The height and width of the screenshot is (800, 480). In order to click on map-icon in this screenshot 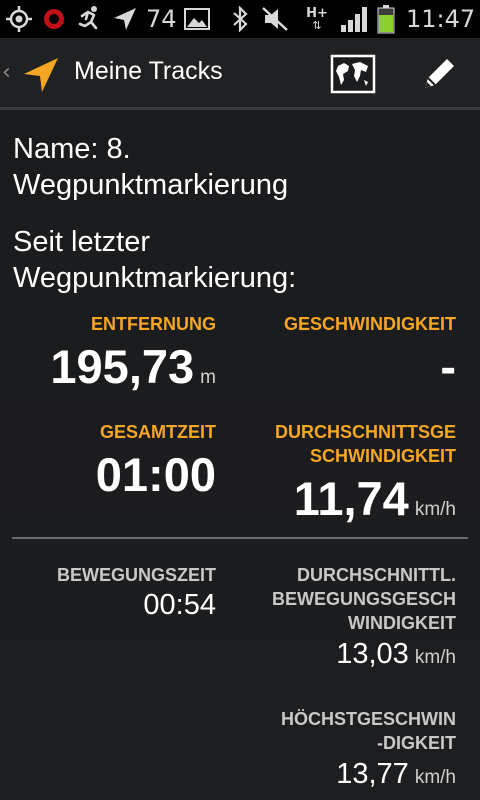, I will do `click(353, 74)`.